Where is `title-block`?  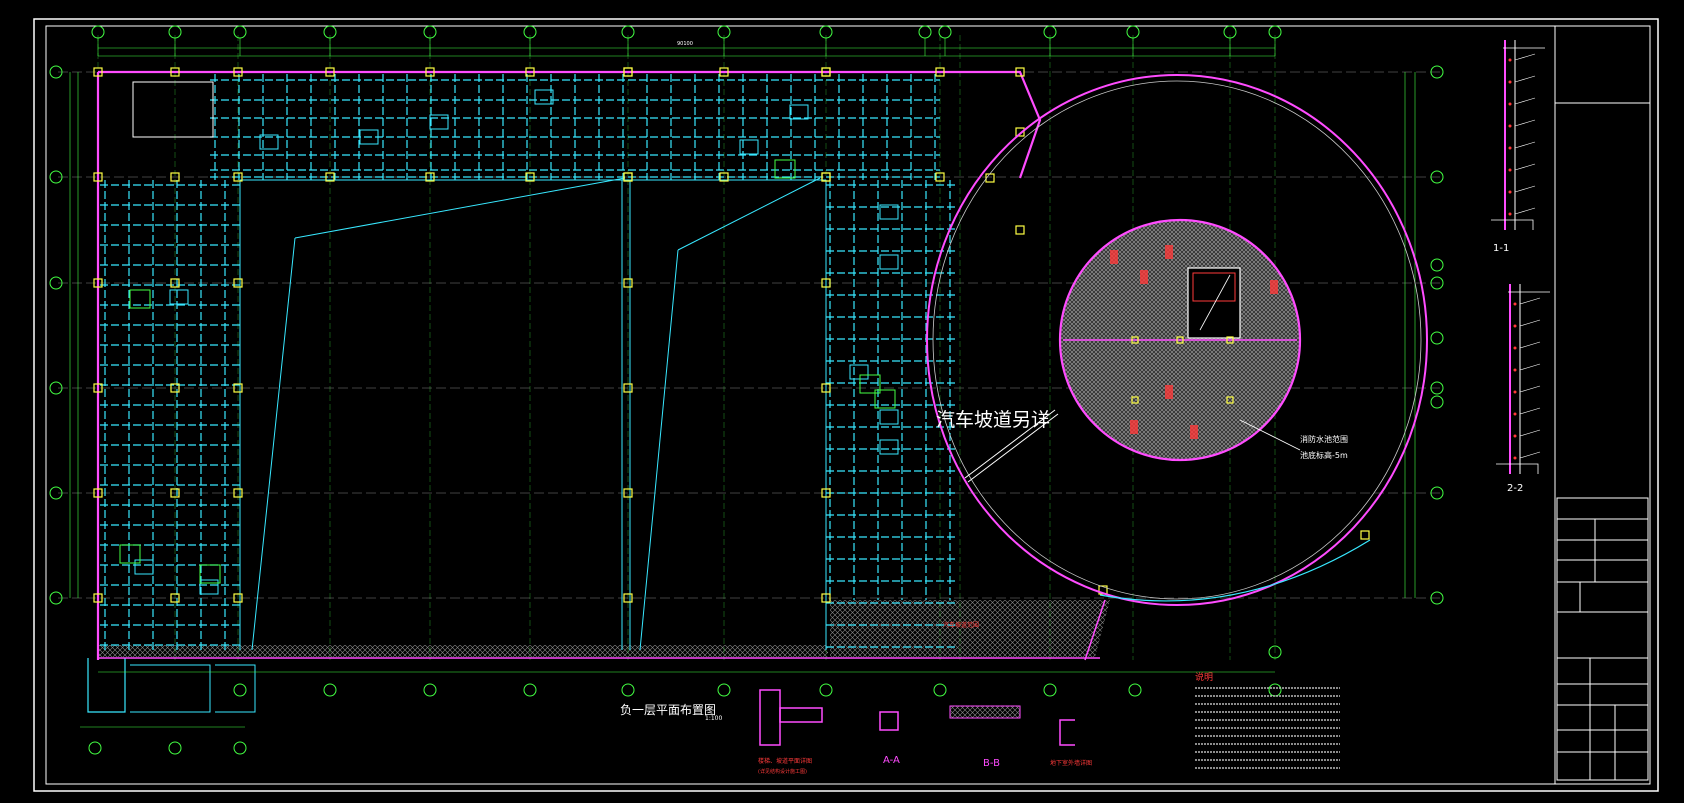 title-block is located at coordinates (1602, 405).